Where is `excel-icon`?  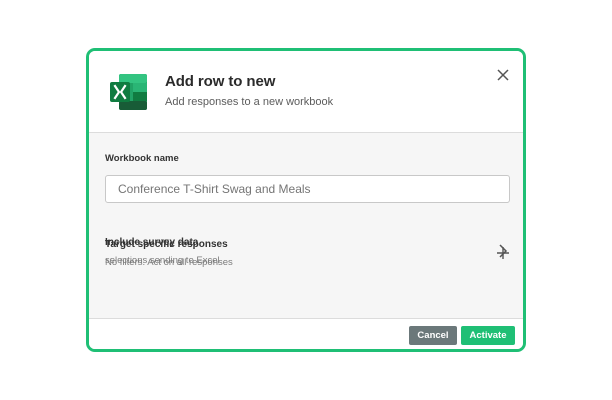 excel-icon is located at coordinates (128, 92).